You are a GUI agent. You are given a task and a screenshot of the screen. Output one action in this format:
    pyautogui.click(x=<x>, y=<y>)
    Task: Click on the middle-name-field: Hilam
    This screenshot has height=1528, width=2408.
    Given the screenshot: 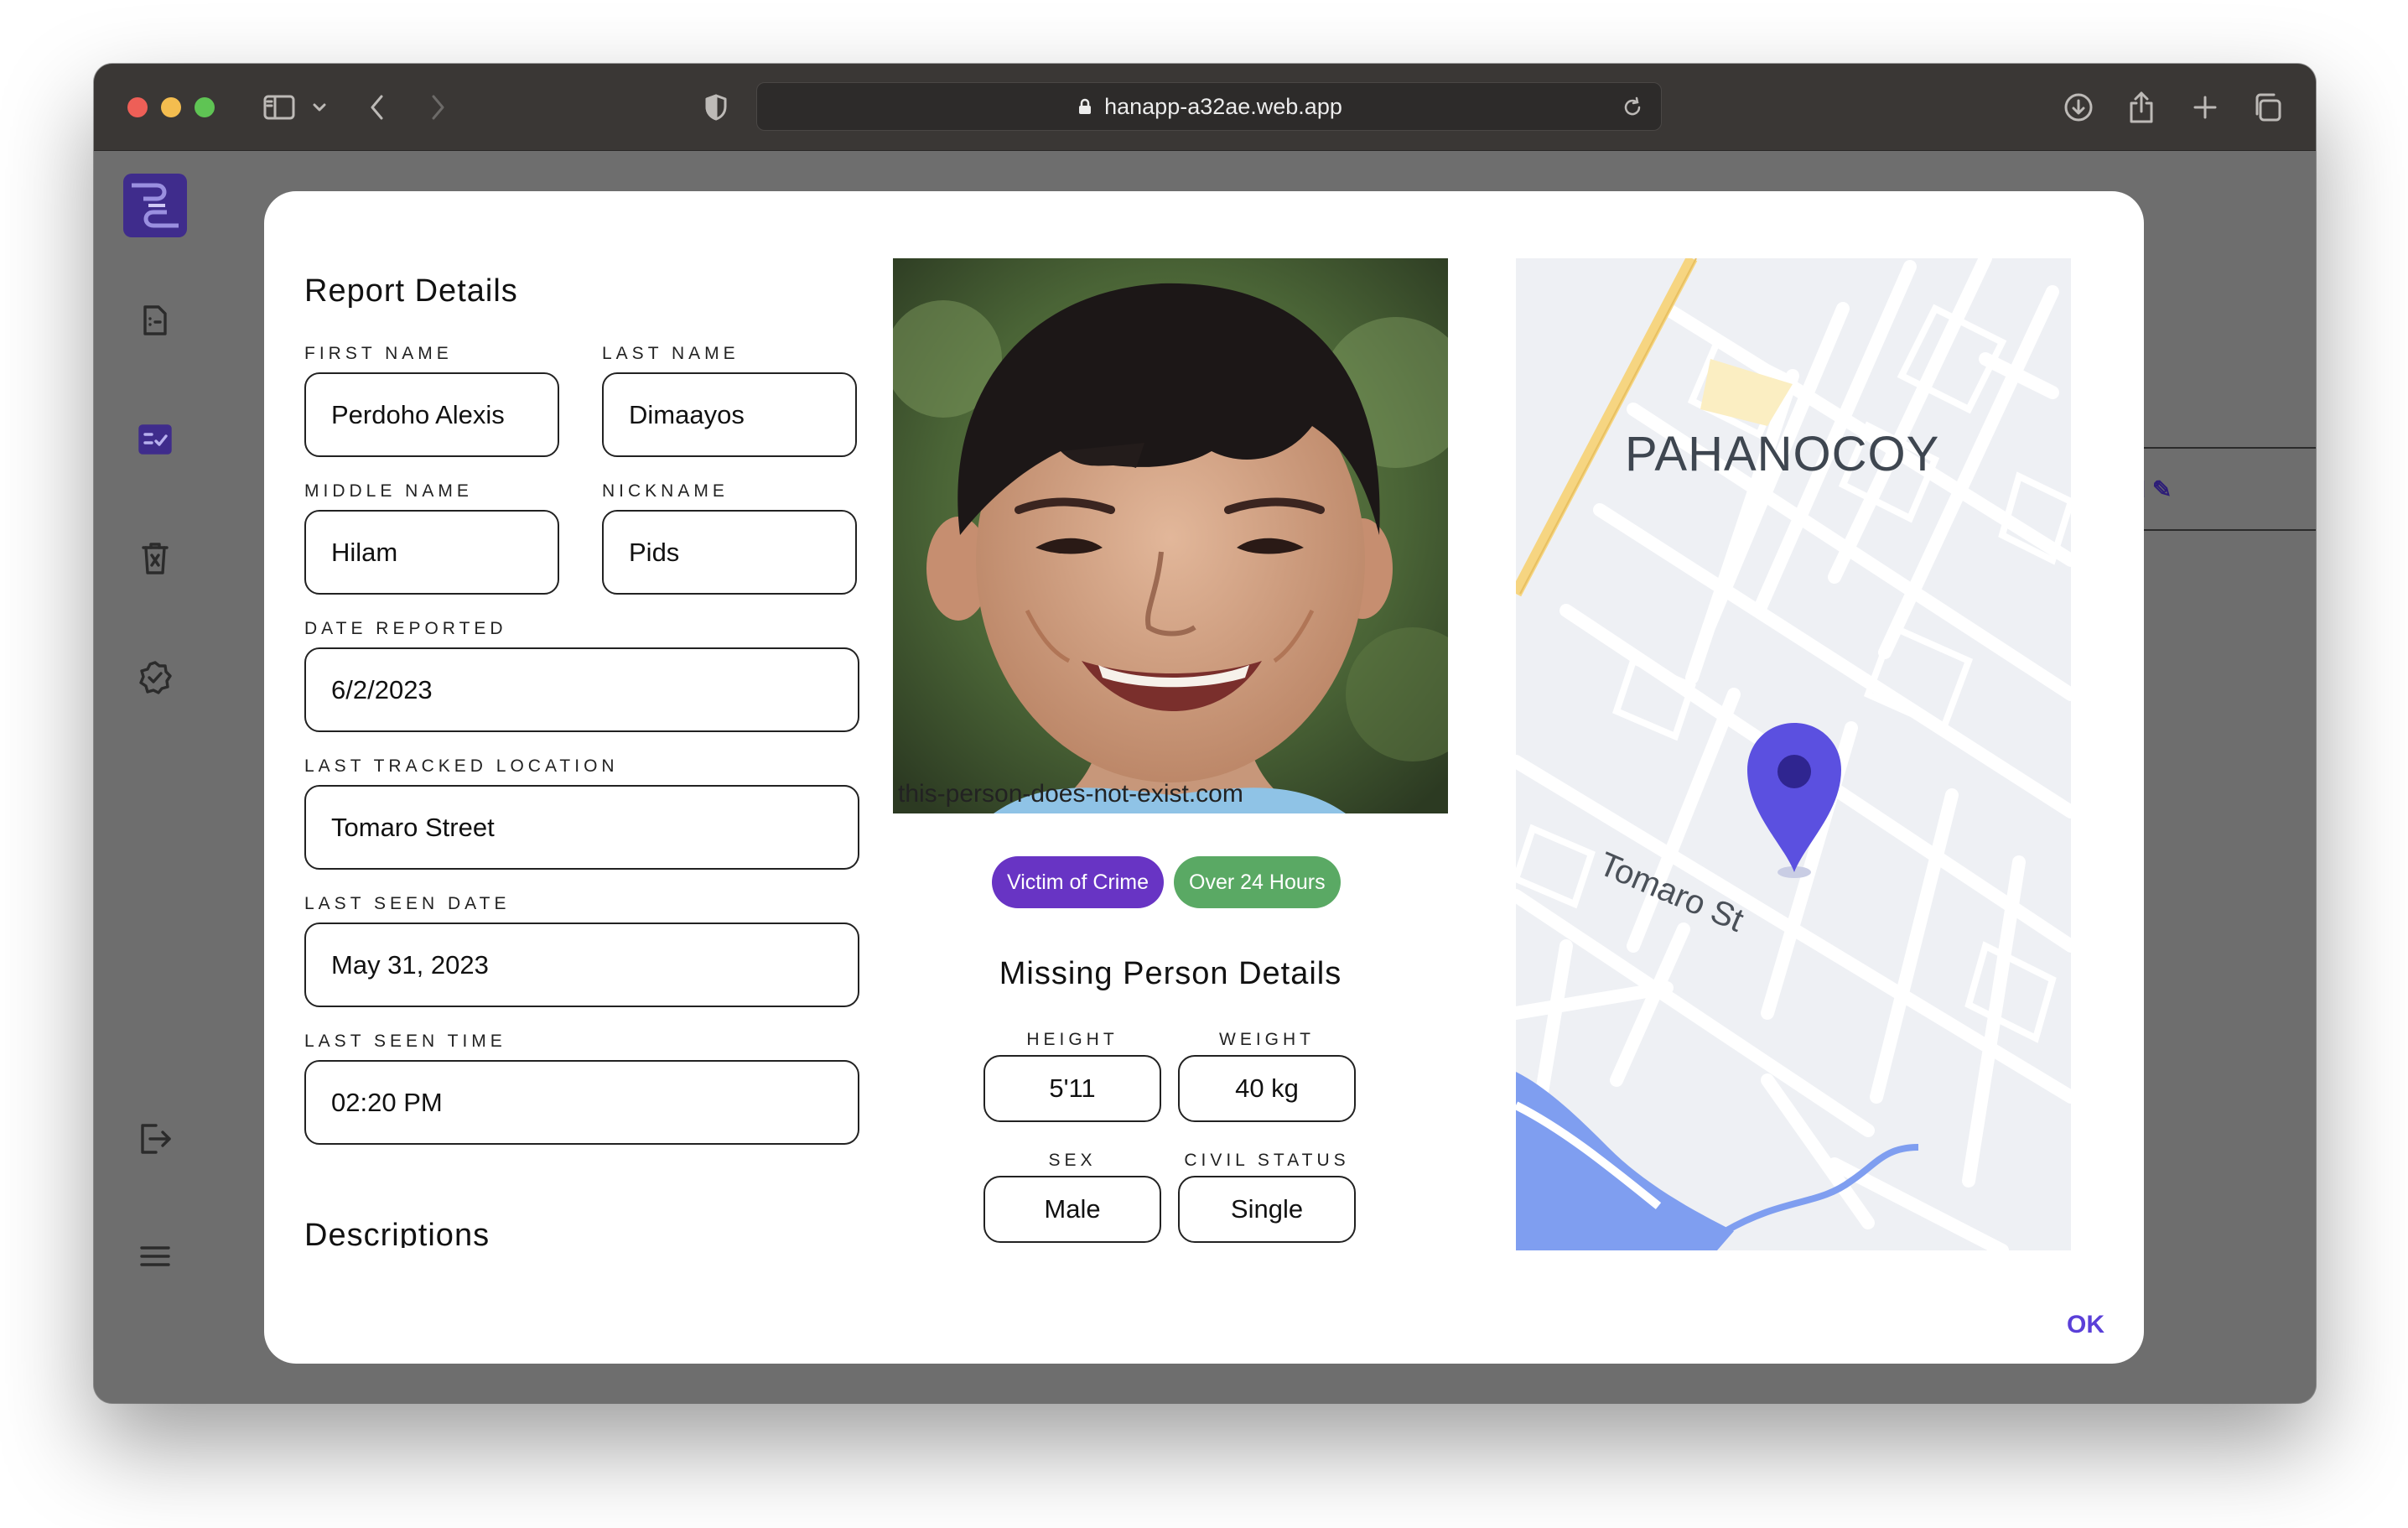 What is the action you would take?
    pyautogui.click(x=431, y=553)
    